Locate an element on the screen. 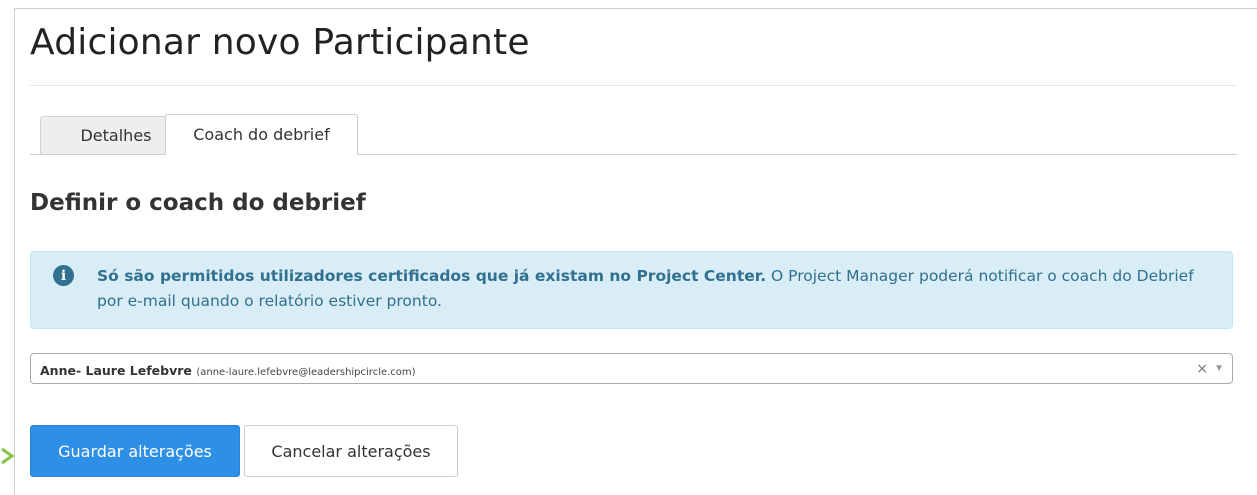  save-button: Guardar alterações is located at coordinates (135, 451).